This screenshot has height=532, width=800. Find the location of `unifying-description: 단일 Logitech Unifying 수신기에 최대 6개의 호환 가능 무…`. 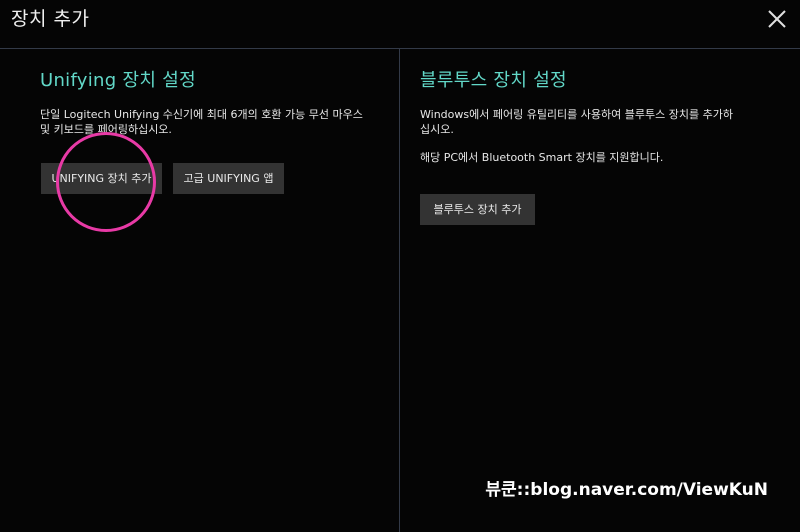

unifying-description: 단일 Logitech Unifying 수신기에 최대 6개의 호환 가능 무… is located at coordinates (201, 122).